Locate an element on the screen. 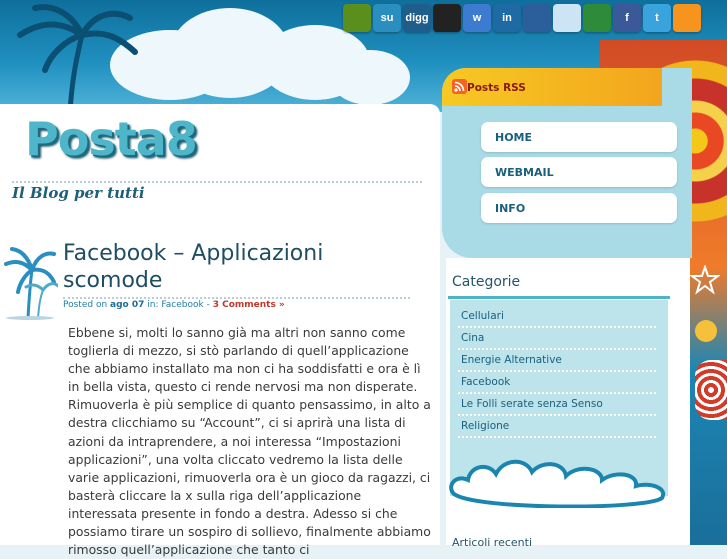 The height and width of the screenshot is (559, 727). post-title: Facebook – Applicazioni scomode is located at coordinates (233, 267).